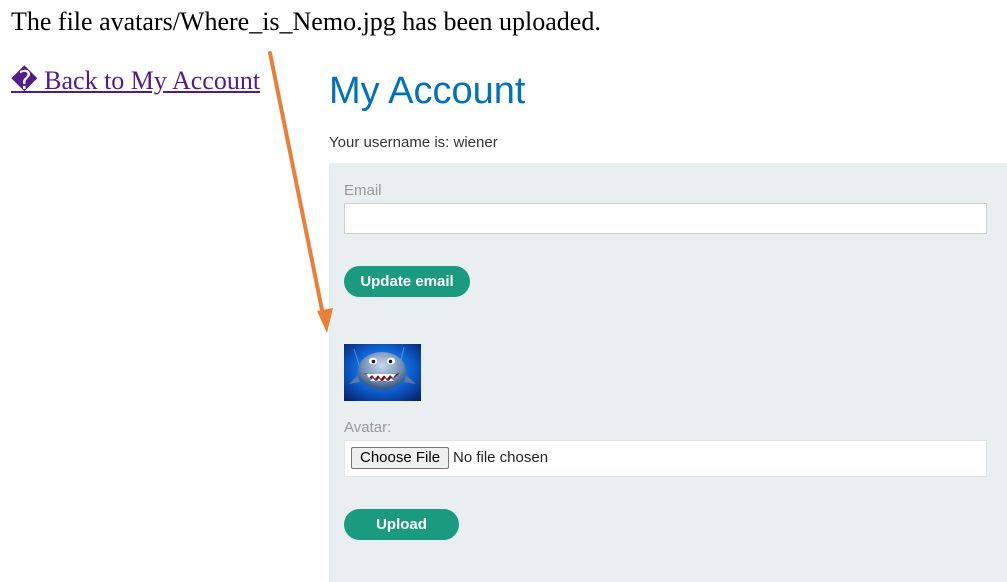 Image resolution: width=1007 pixels, height=582 pixels. What do you see at coordinates (400, 458) in the screenshot?
I see `choose-file-button: Choose File` at bounding box center [400, 458].